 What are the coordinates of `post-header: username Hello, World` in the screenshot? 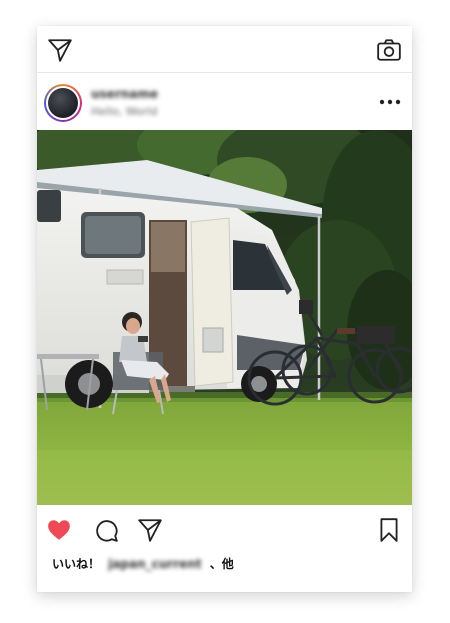 It's located at (224, 101).